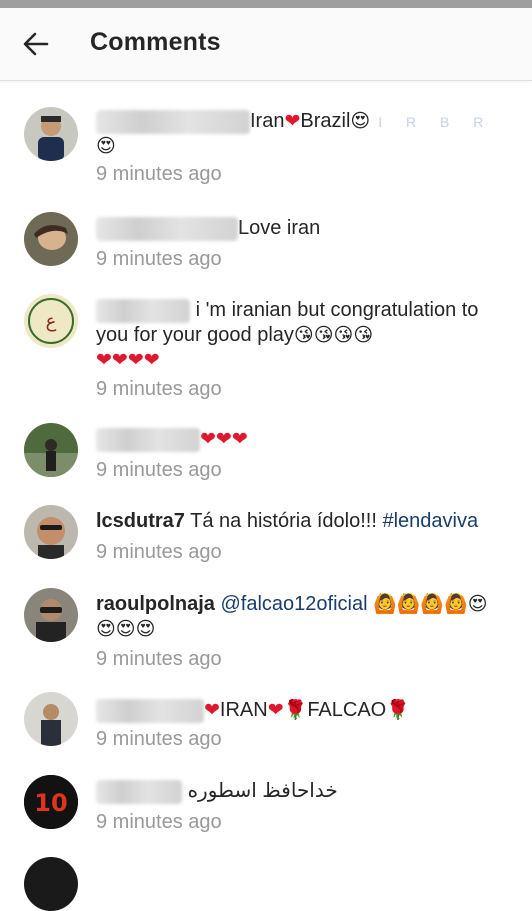 The image size is (532, 911). Describe the element at coordinates (267, 121) in the screenshot. I see `comment-text: Iran` at that location.